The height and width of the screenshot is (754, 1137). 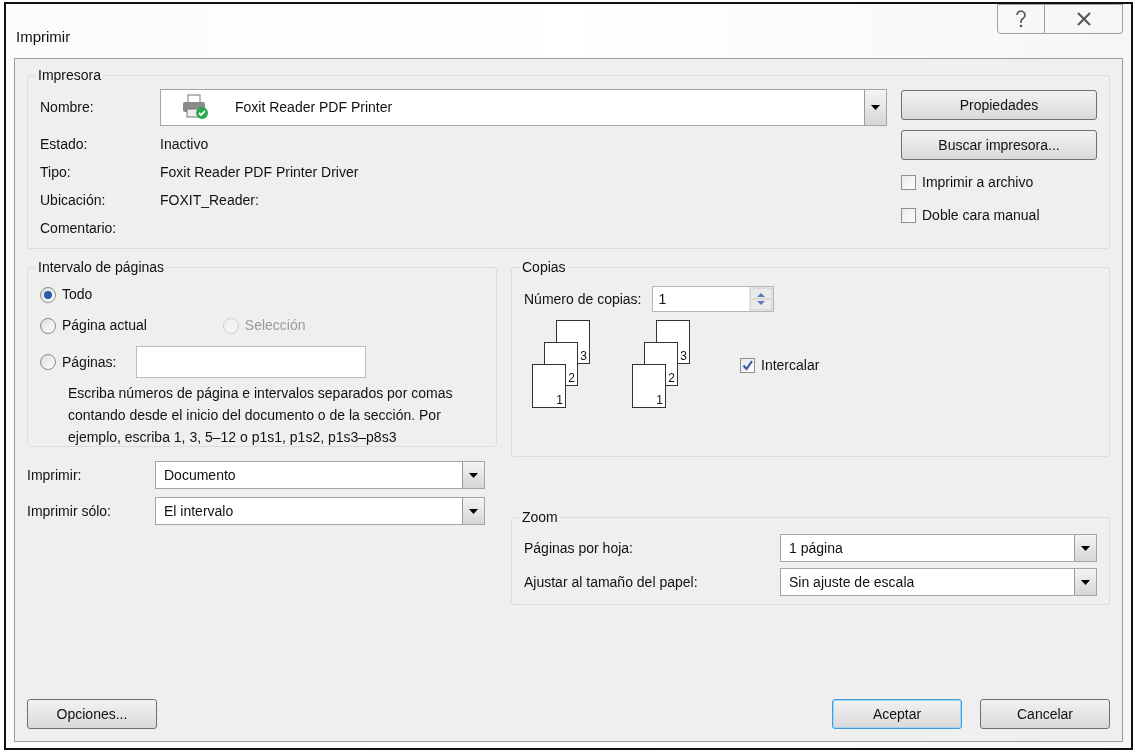 What do you see at coordinates (104, 325) in the screenshot?
I see `radio-label: Página actual` at bounding box center [104, 325].